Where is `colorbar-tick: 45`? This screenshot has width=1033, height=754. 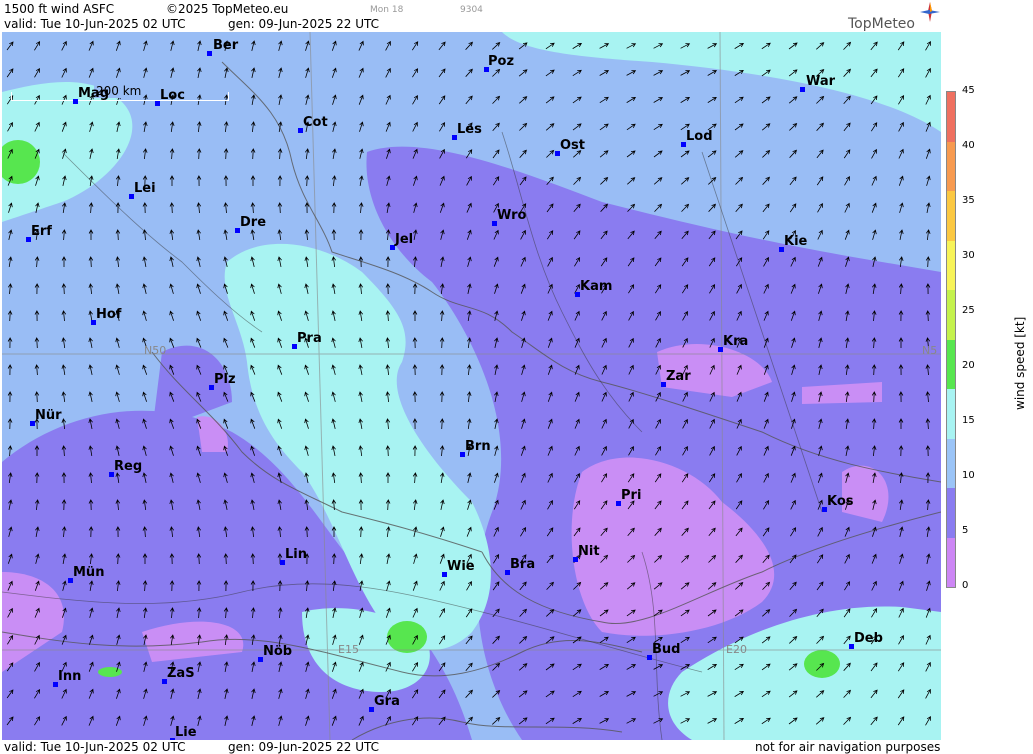
colorbar-tick: 45 is located at coordinates (968, 90).